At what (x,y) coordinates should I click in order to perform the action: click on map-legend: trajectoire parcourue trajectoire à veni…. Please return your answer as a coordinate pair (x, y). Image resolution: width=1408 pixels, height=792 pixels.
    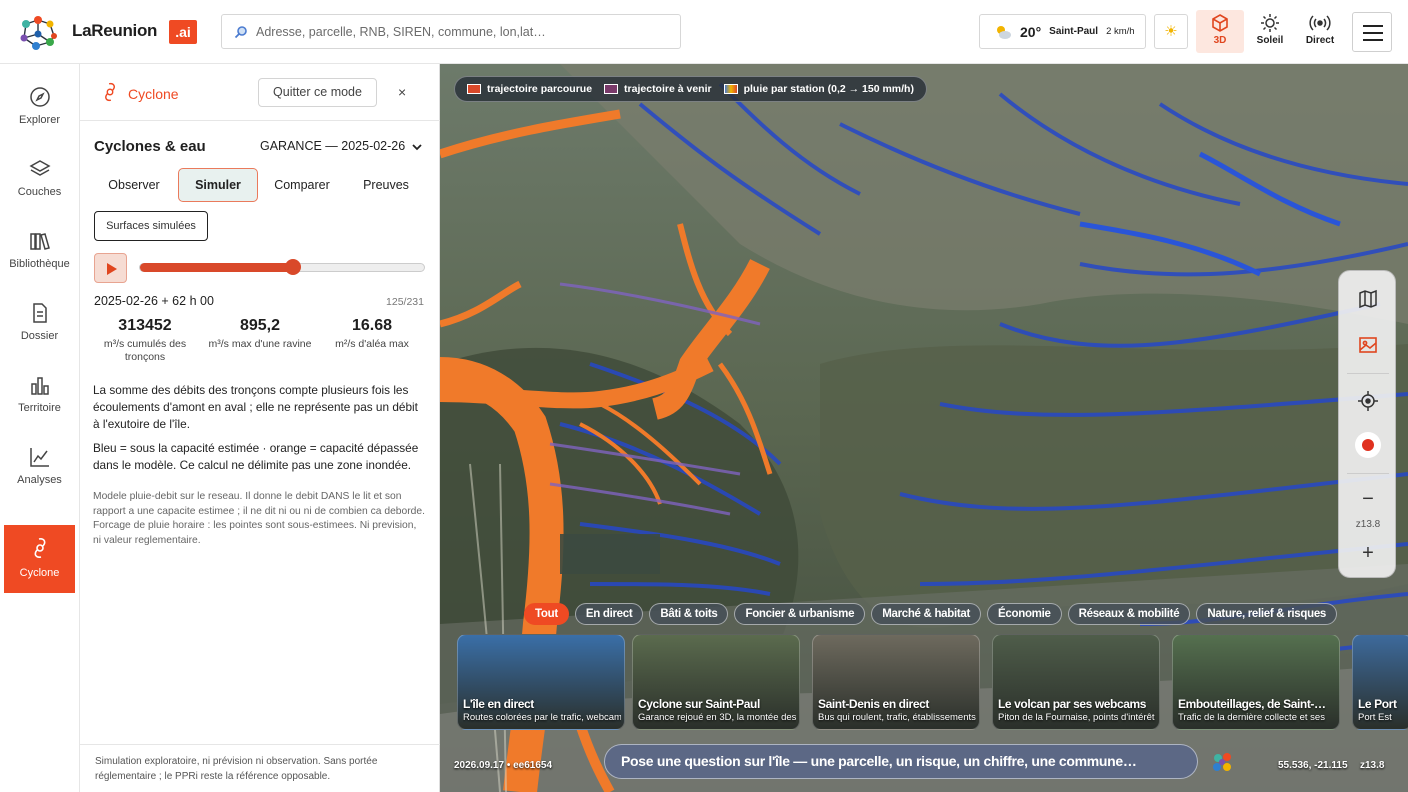
    Looking at the image, I should click on (690, 89).